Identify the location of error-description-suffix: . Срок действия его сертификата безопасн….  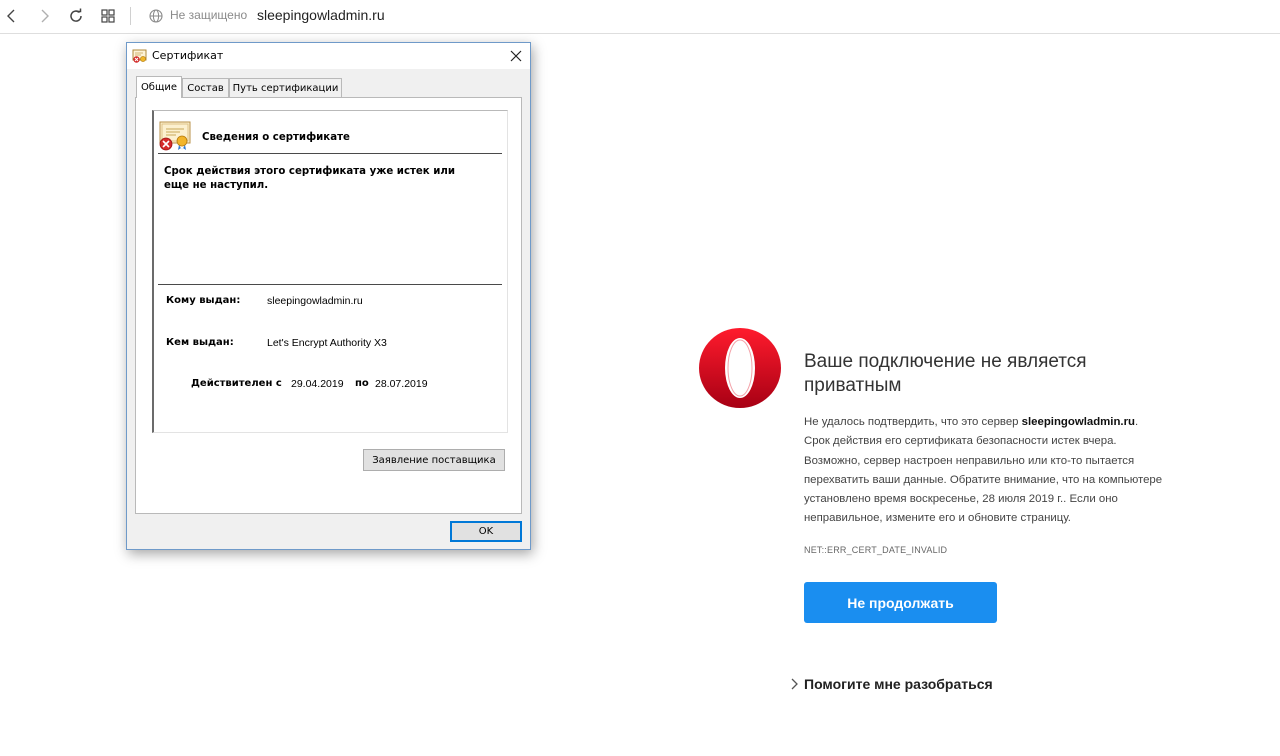
(983, 470).